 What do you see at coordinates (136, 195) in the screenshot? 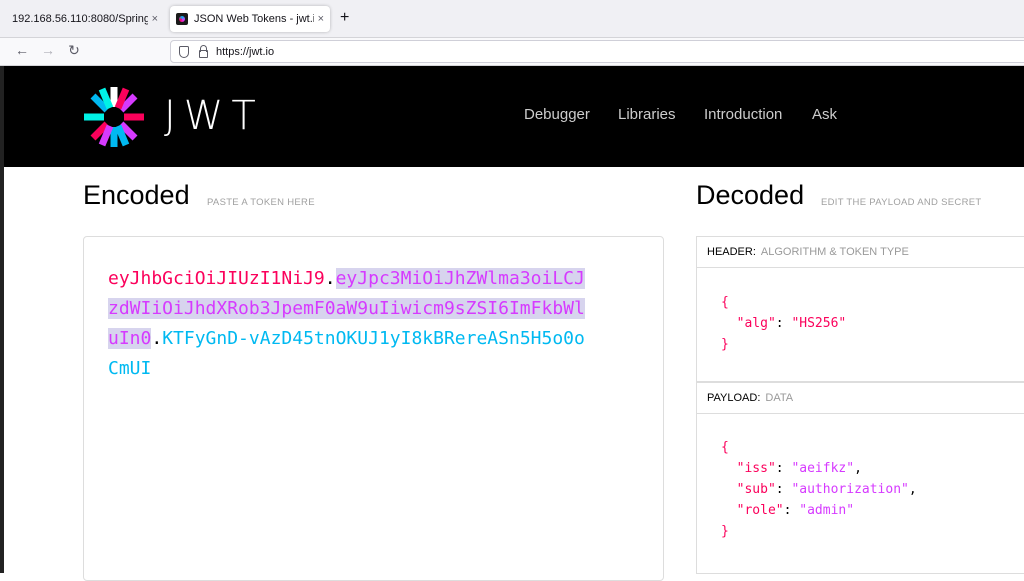
I see `encoded-title: Encoded` at bounding box center [136, 195].